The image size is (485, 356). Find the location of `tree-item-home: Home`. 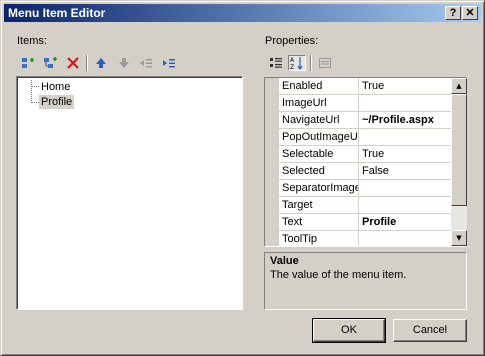

tree-item-home: Home is located at coordinates (55, 87).